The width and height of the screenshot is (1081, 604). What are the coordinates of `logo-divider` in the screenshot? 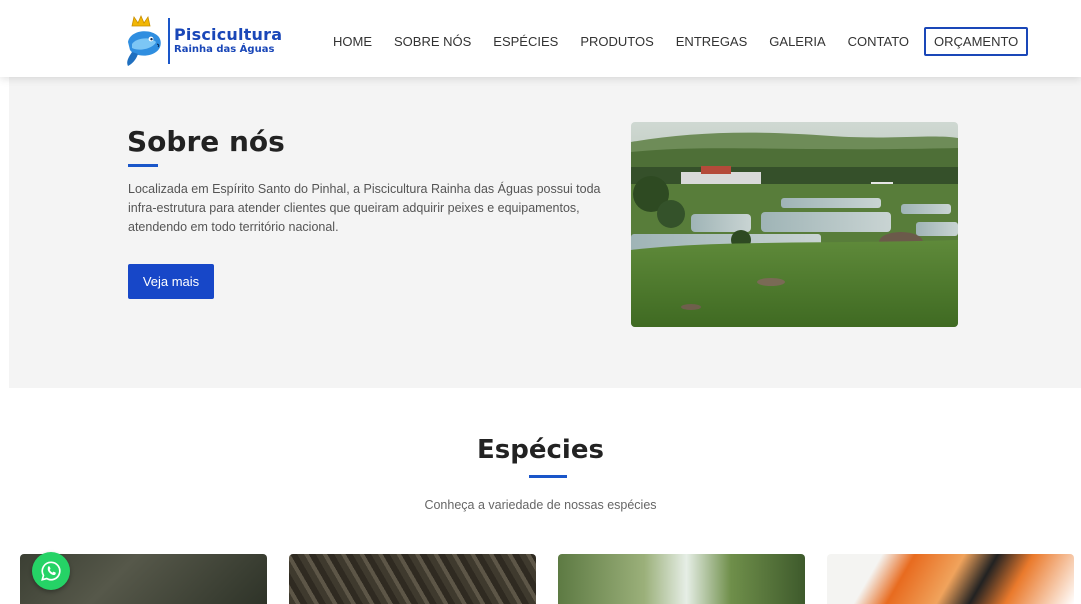 It's located at (169, 41).